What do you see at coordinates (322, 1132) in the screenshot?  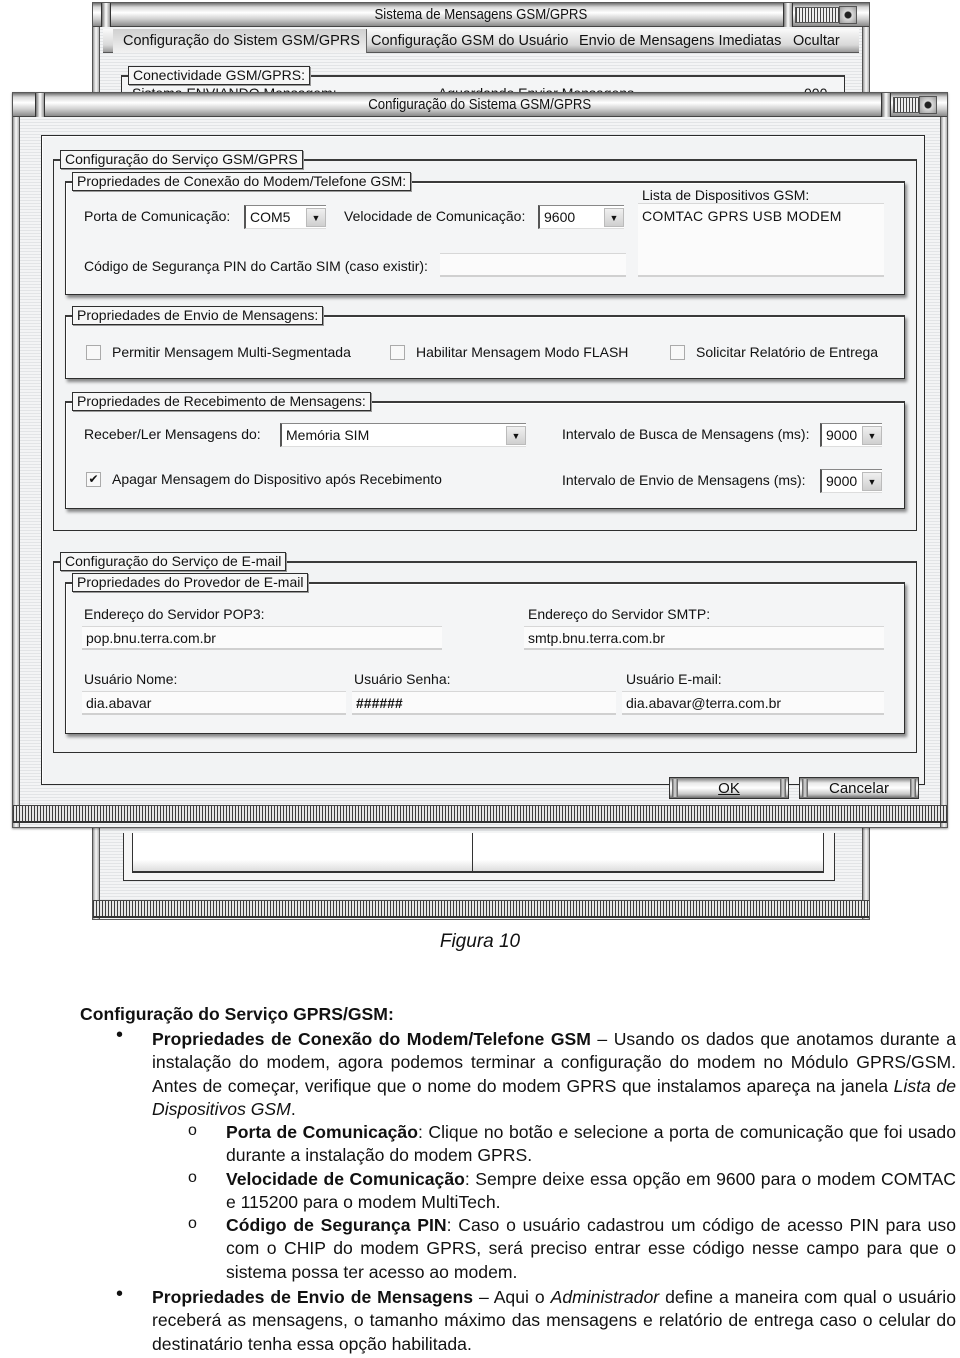 I see `subitem-term: Porta de Comunicação` at bounding box center [322, 1132].